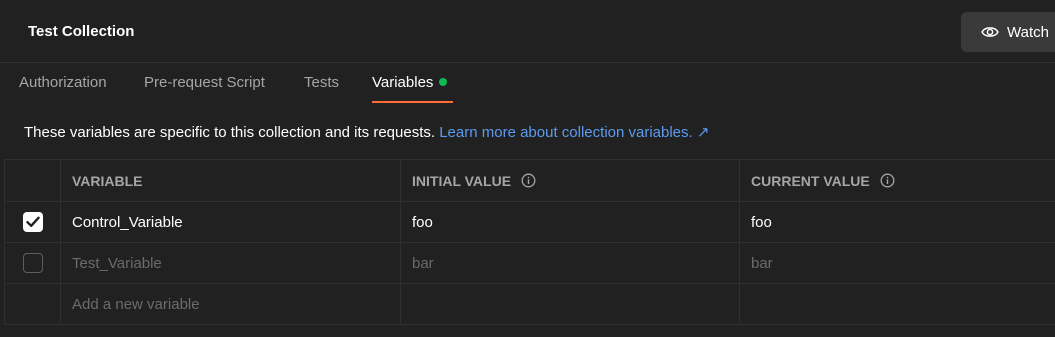 The image size is (1055, 337). I want to click on modified-dot-icon, so click(443, 82).